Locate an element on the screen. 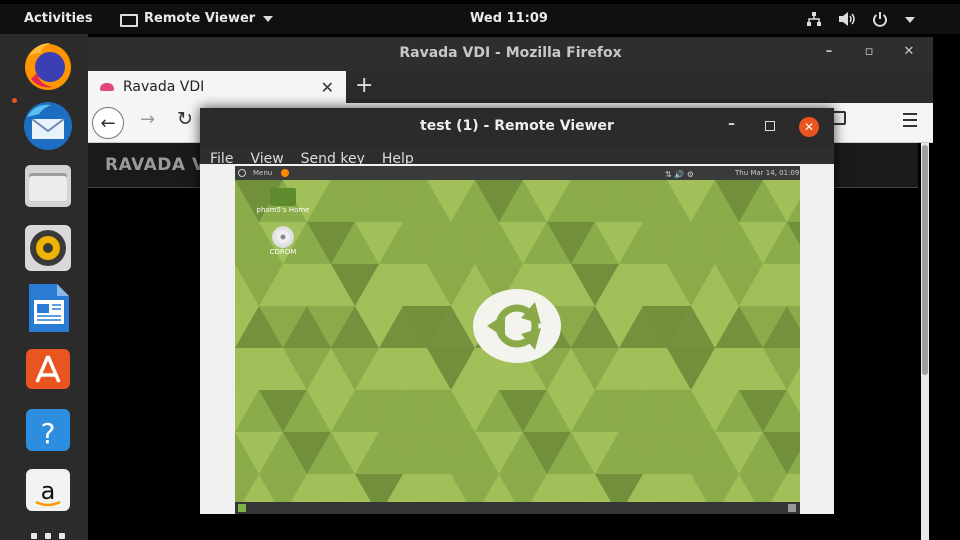 This screenshot has width=960, height=540. cdrom-label: CDROM is located at coordinates (283, 252).